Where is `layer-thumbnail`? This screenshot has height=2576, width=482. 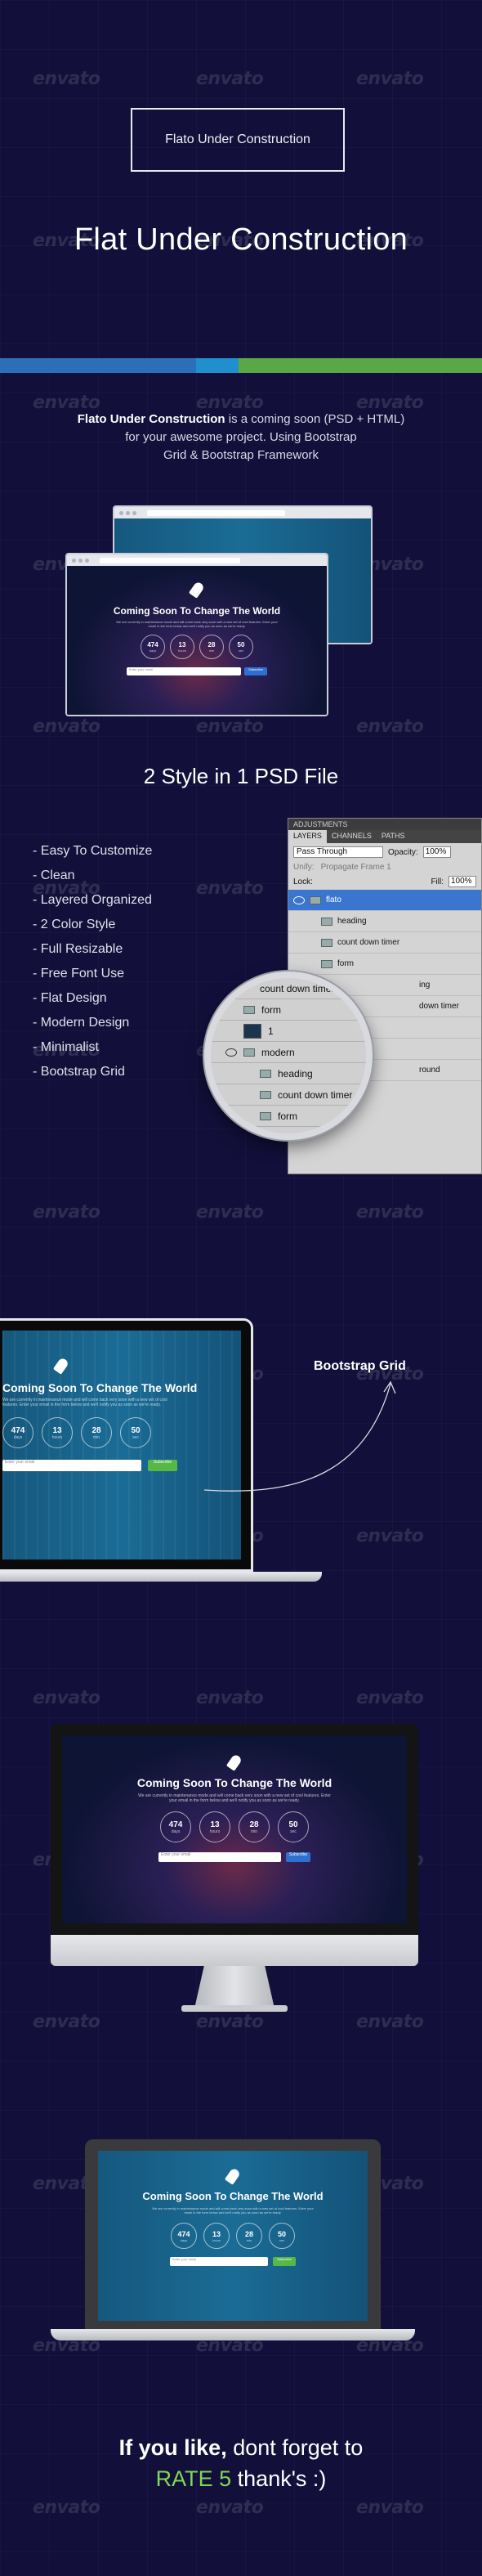
layer-thumbnail is located at coordinates (252, 1031).